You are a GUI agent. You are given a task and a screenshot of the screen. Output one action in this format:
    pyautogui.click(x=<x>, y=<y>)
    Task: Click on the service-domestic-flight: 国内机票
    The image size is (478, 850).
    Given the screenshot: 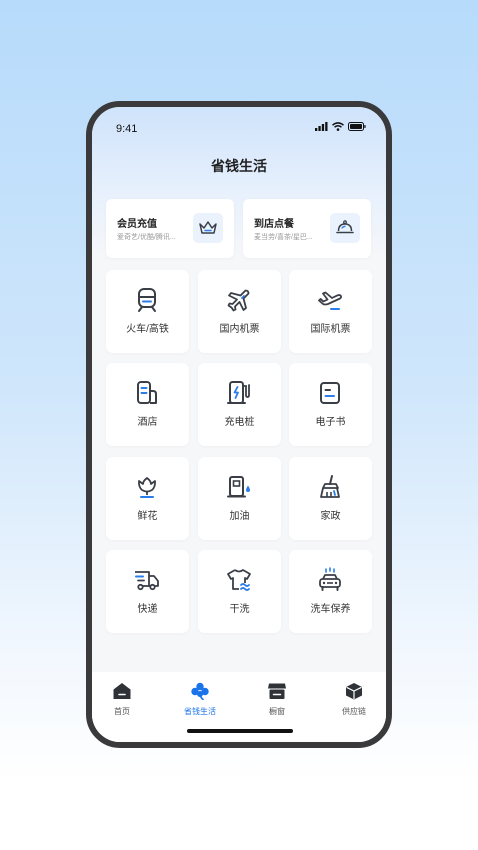 What is the action you would take?
    pyautogui.click(x=239, y=311)
    